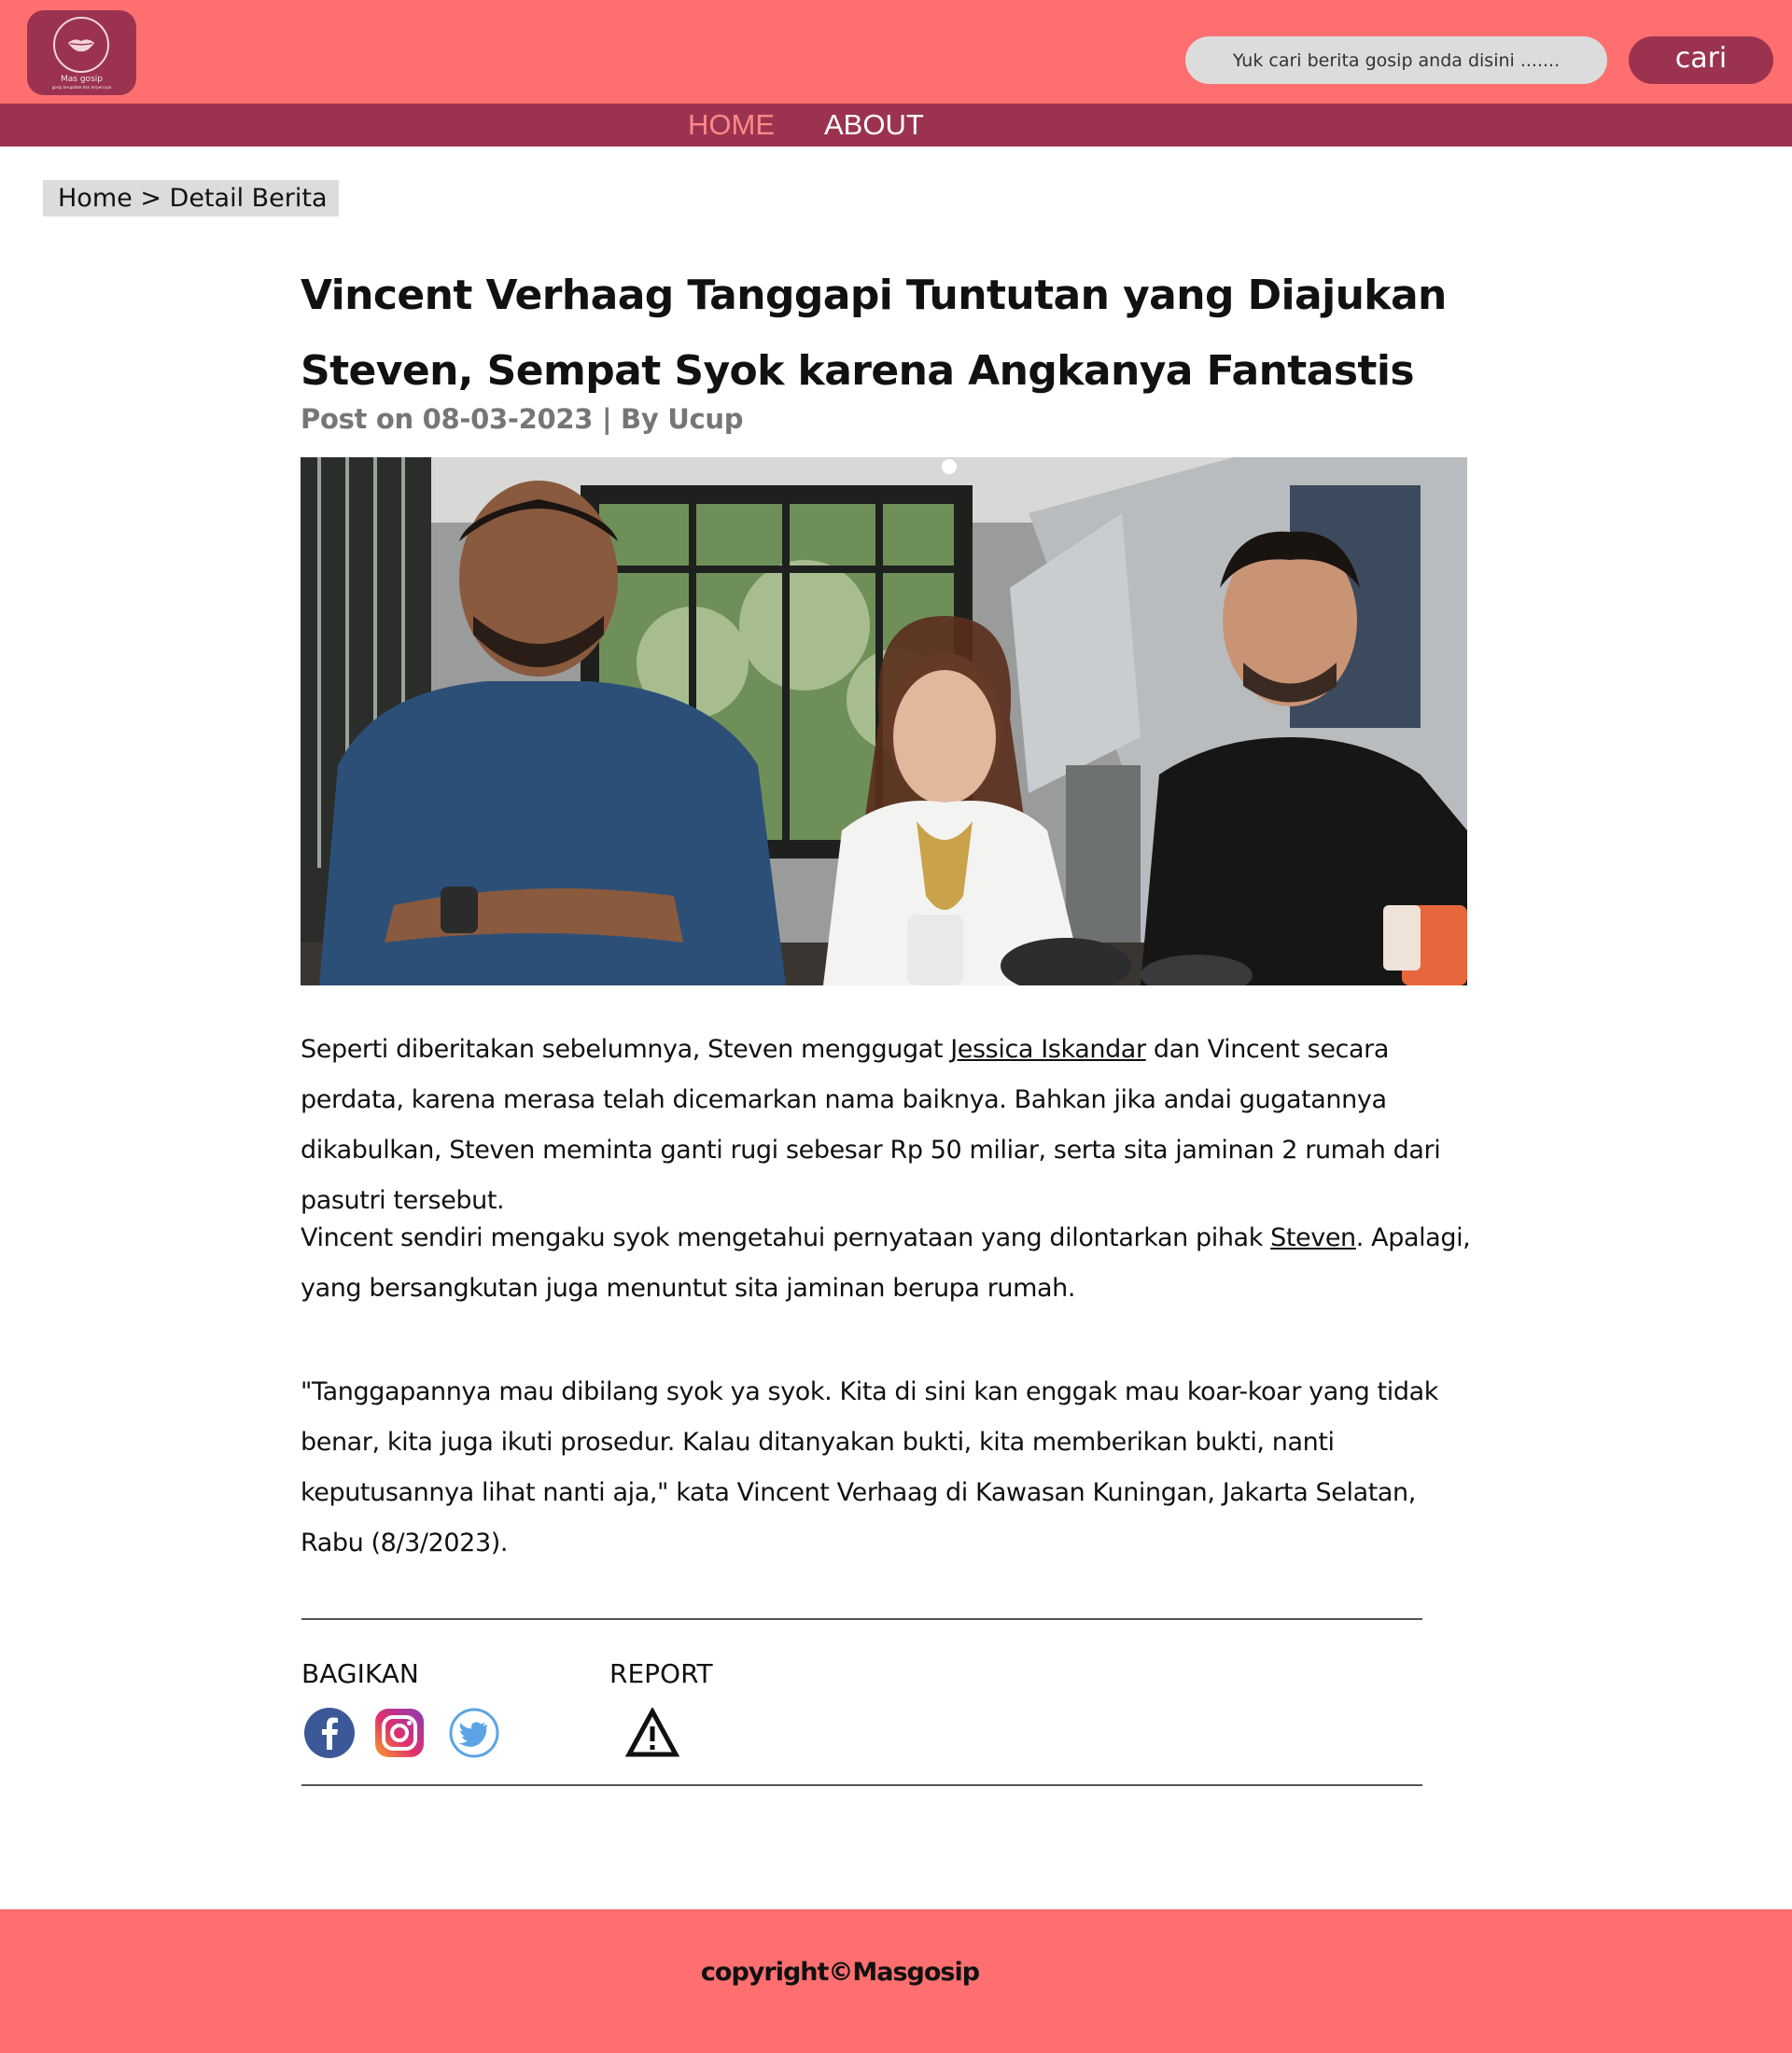 The height and width of the screenshot is (2053, 1792). What do you see at coordinates (731, 125) in the screenshot?
I see `nav-home: HOME` at bounding box center [731, 125].